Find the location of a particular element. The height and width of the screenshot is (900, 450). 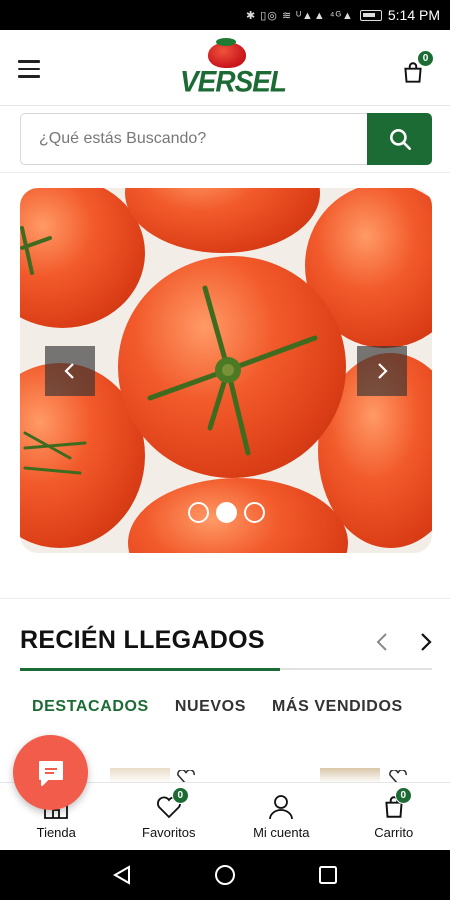

heart-icon: 0 is located at coordinates (172, 804).